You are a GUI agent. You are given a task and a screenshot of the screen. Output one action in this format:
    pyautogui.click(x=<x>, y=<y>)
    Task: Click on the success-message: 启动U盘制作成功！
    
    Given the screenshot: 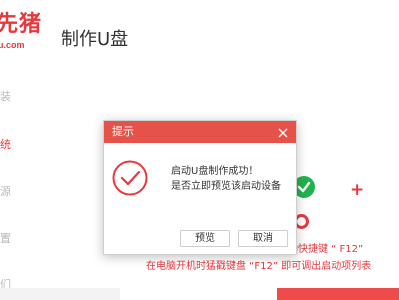 What is the action you would take?
    pyautogui.click(x=215, y=171)
    